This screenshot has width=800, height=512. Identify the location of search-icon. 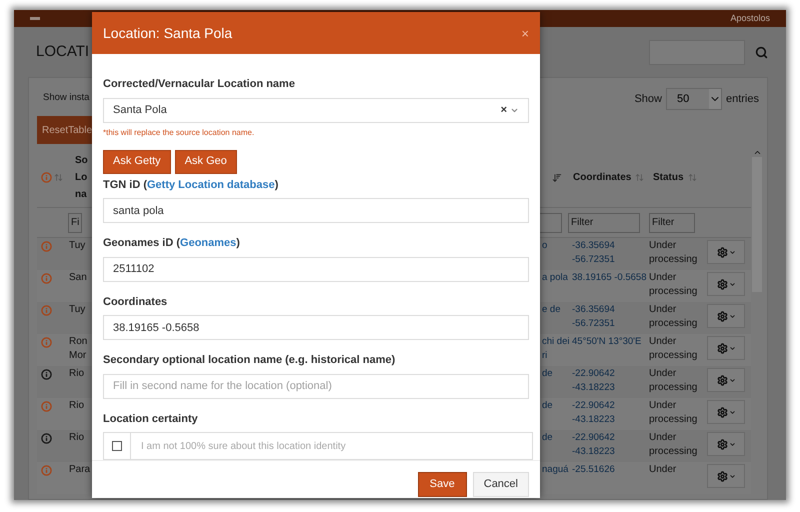
(761, 52).